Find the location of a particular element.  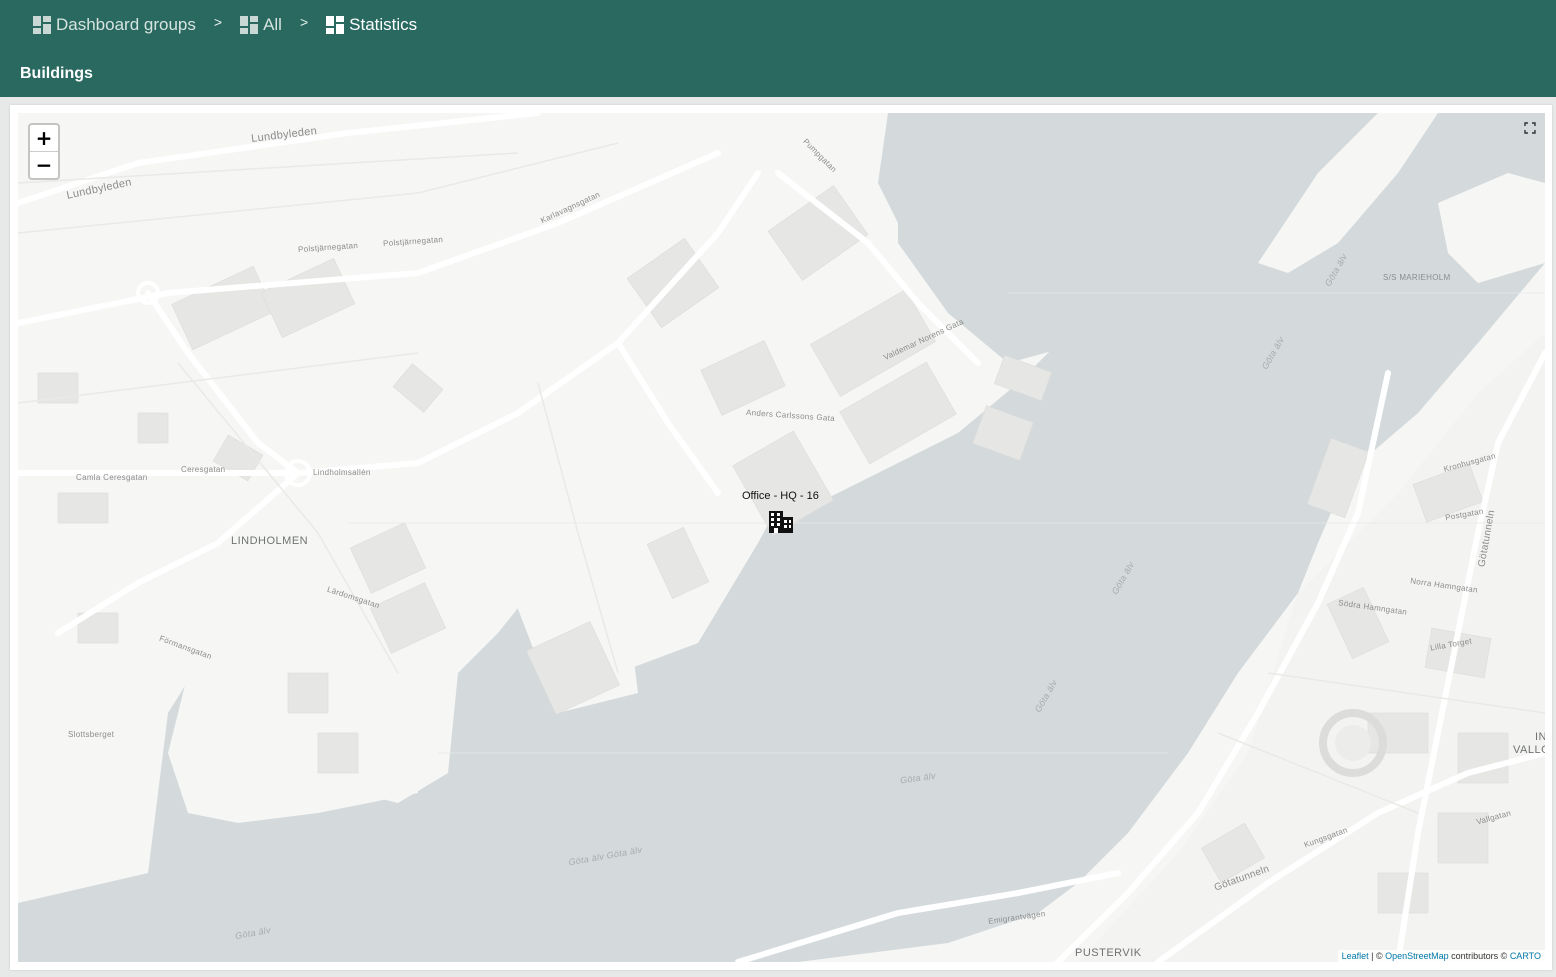

attribution-text: | © is located at coordinates (1377, 956).